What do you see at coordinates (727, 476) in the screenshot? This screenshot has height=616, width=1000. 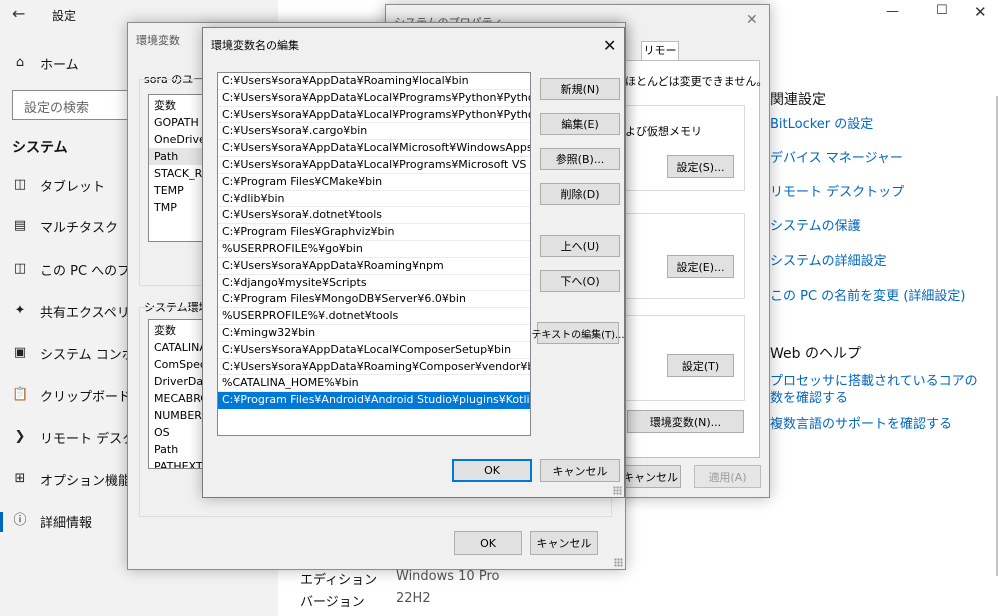 I see `apply-button: 適用(A)` at bounding box center [727, 476].